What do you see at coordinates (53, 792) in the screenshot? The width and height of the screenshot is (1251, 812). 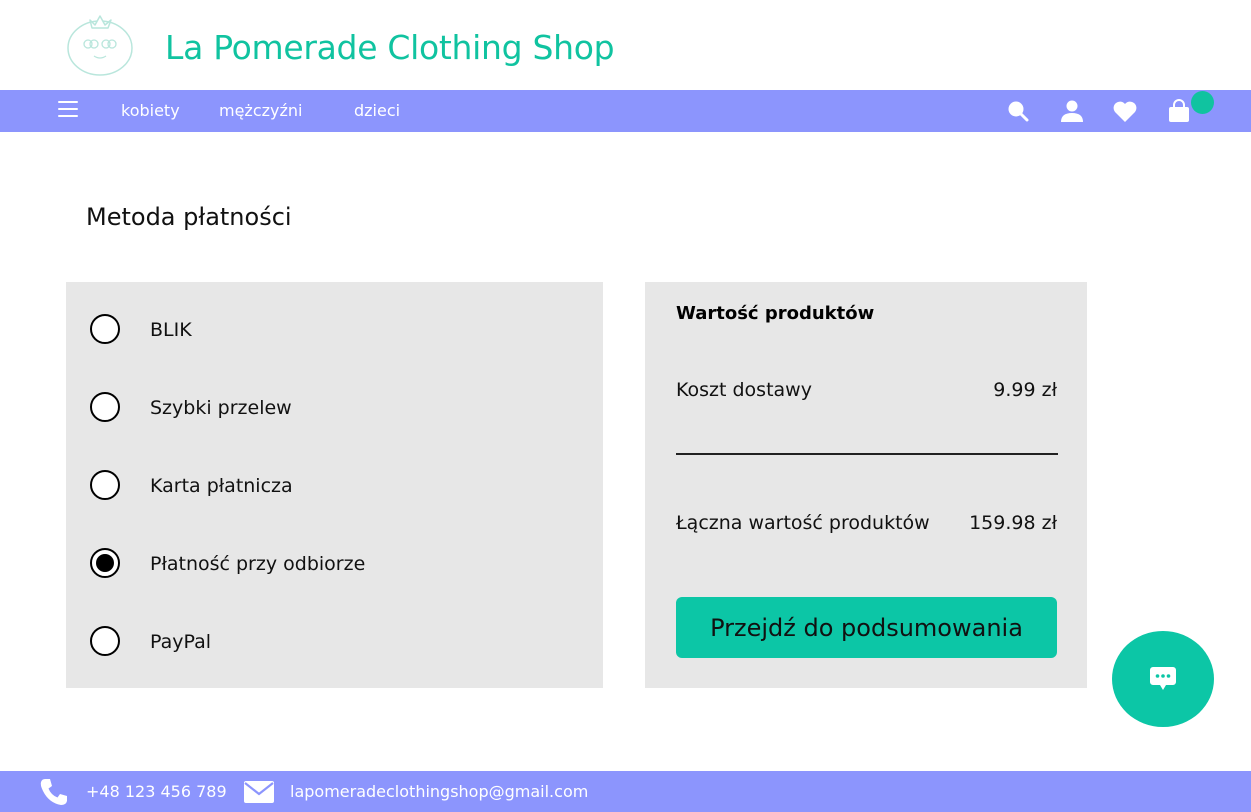 I see `phone-icon` at bounding box center [53, 792].